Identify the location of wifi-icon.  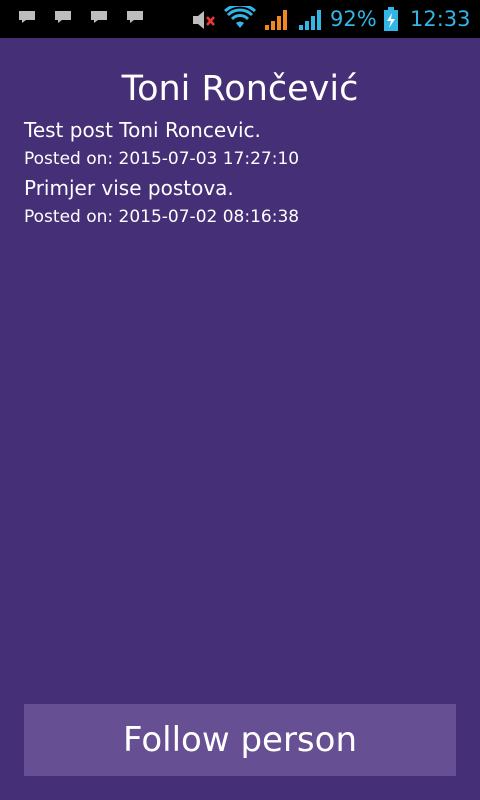
(240, 17).